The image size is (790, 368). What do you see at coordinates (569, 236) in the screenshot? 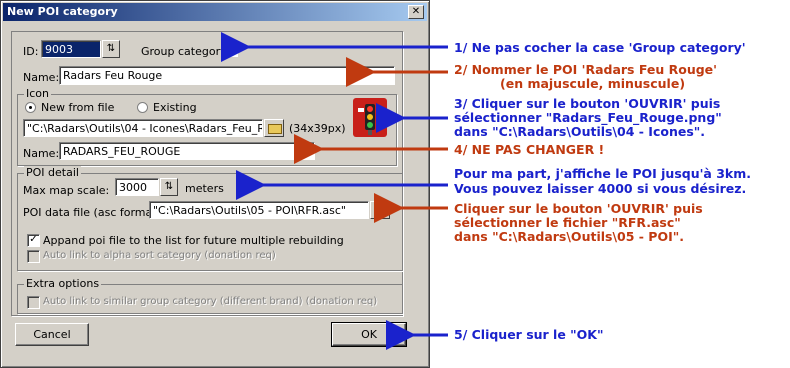
I see `annotation-6-line3: dans "C:\Radars\Outils\05 - POI".` at bounding box center [569, 236].